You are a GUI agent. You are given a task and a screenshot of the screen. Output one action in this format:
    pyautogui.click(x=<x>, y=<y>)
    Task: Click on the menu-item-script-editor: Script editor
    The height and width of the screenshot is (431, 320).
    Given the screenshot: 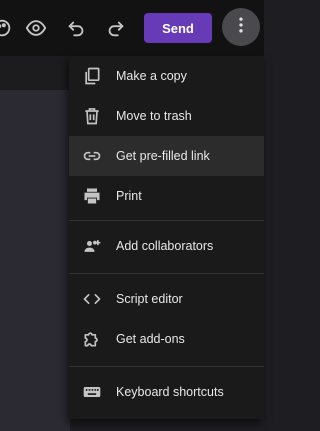 What is the action you would take?
    pyautogui.click(x=166, y=299)
    